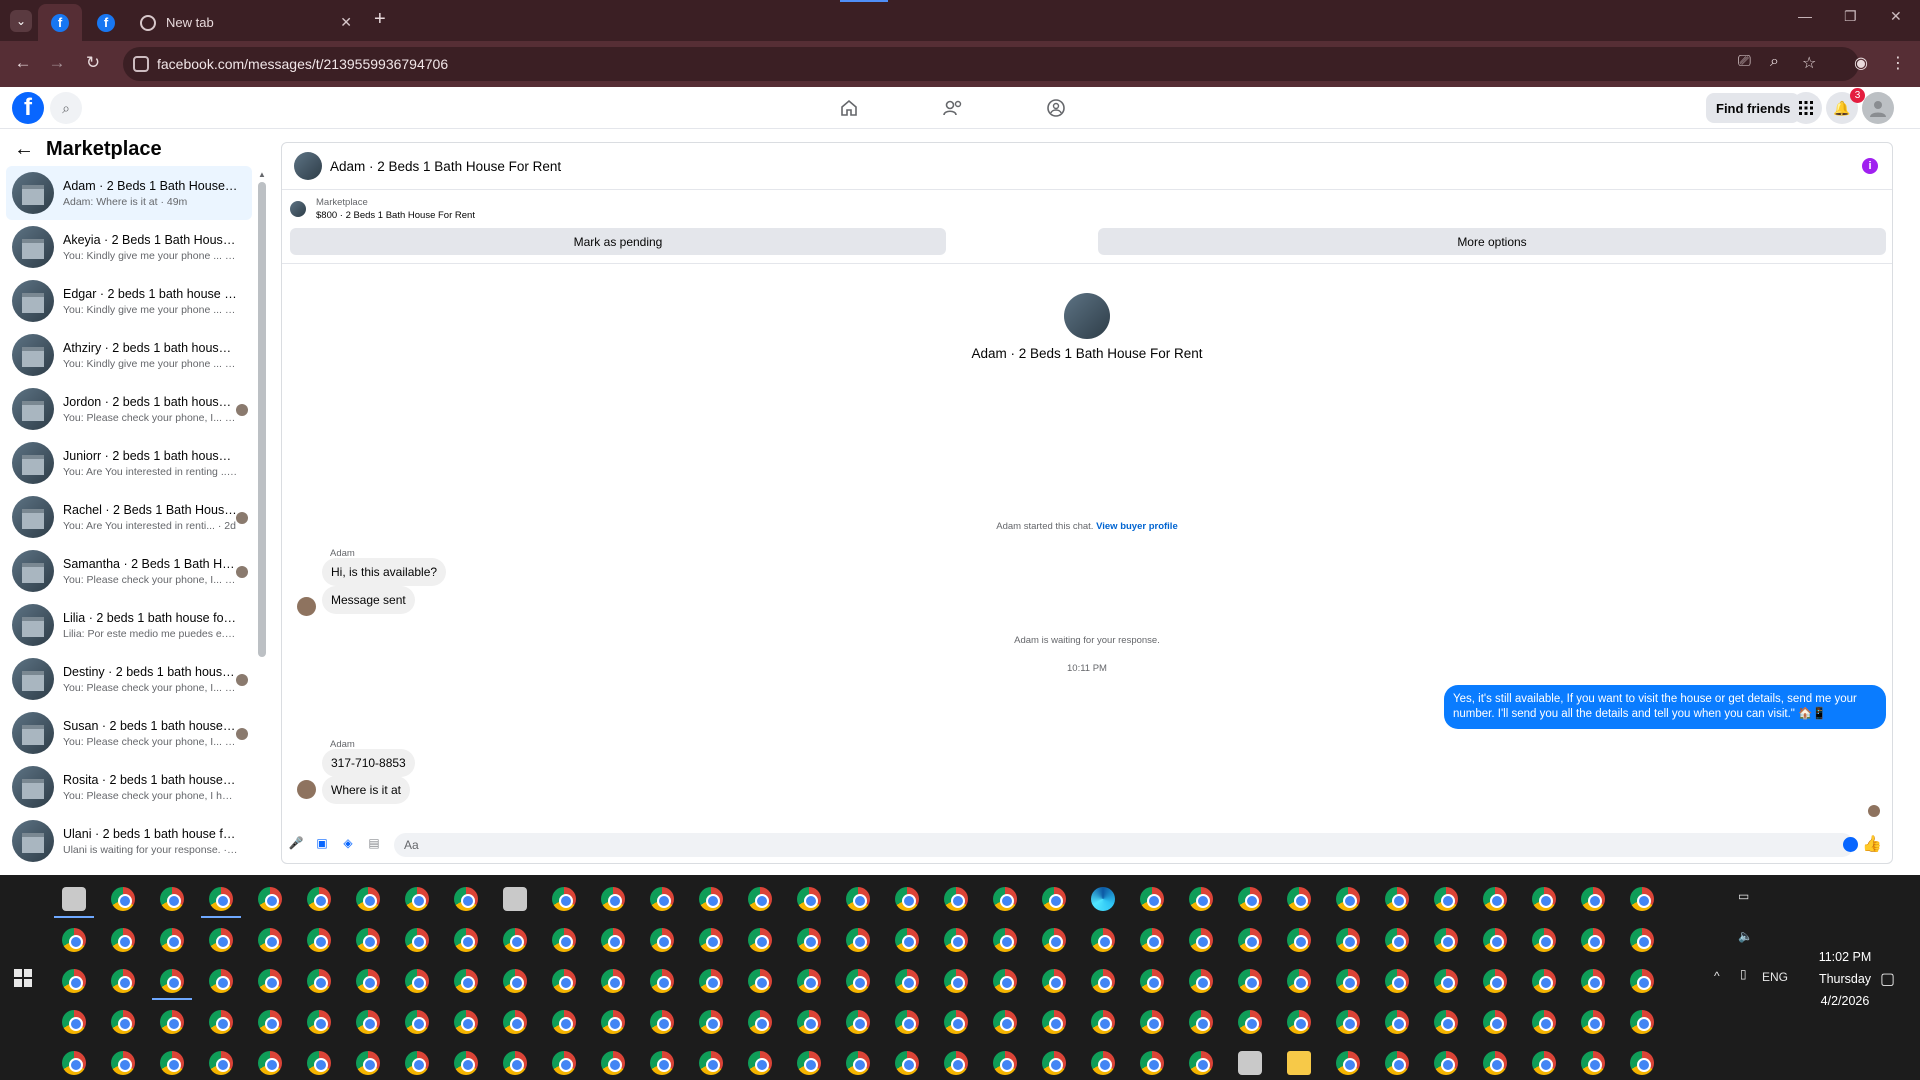  Describe the element at coordinates (1299, 1063) in the screenshot. I see `file-explorer-icon` at that location.